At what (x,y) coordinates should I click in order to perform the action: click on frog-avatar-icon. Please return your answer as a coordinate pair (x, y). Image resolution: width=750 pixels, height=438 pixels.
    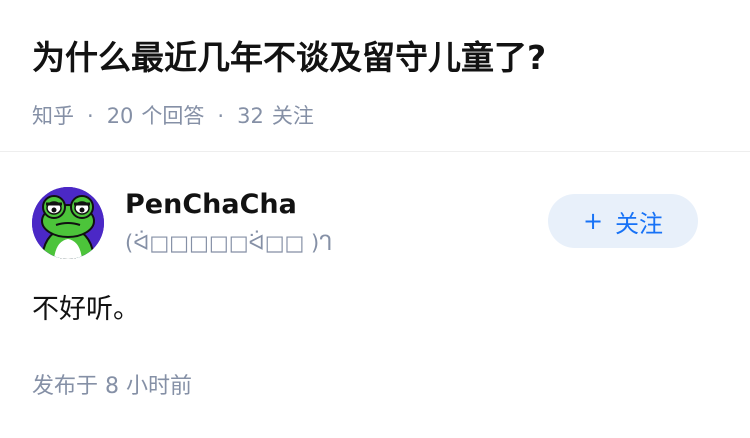
    Looking at the image, I should click on (68, 223).